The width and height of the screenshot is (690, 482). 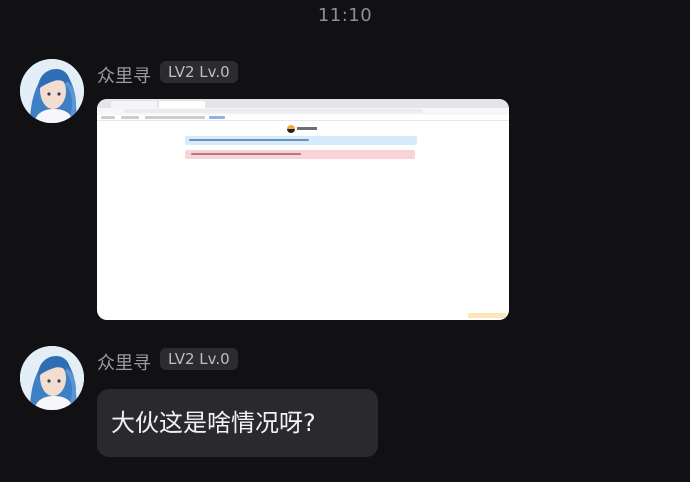 I want to click on site-logo-text, so click(x=307, y=128).